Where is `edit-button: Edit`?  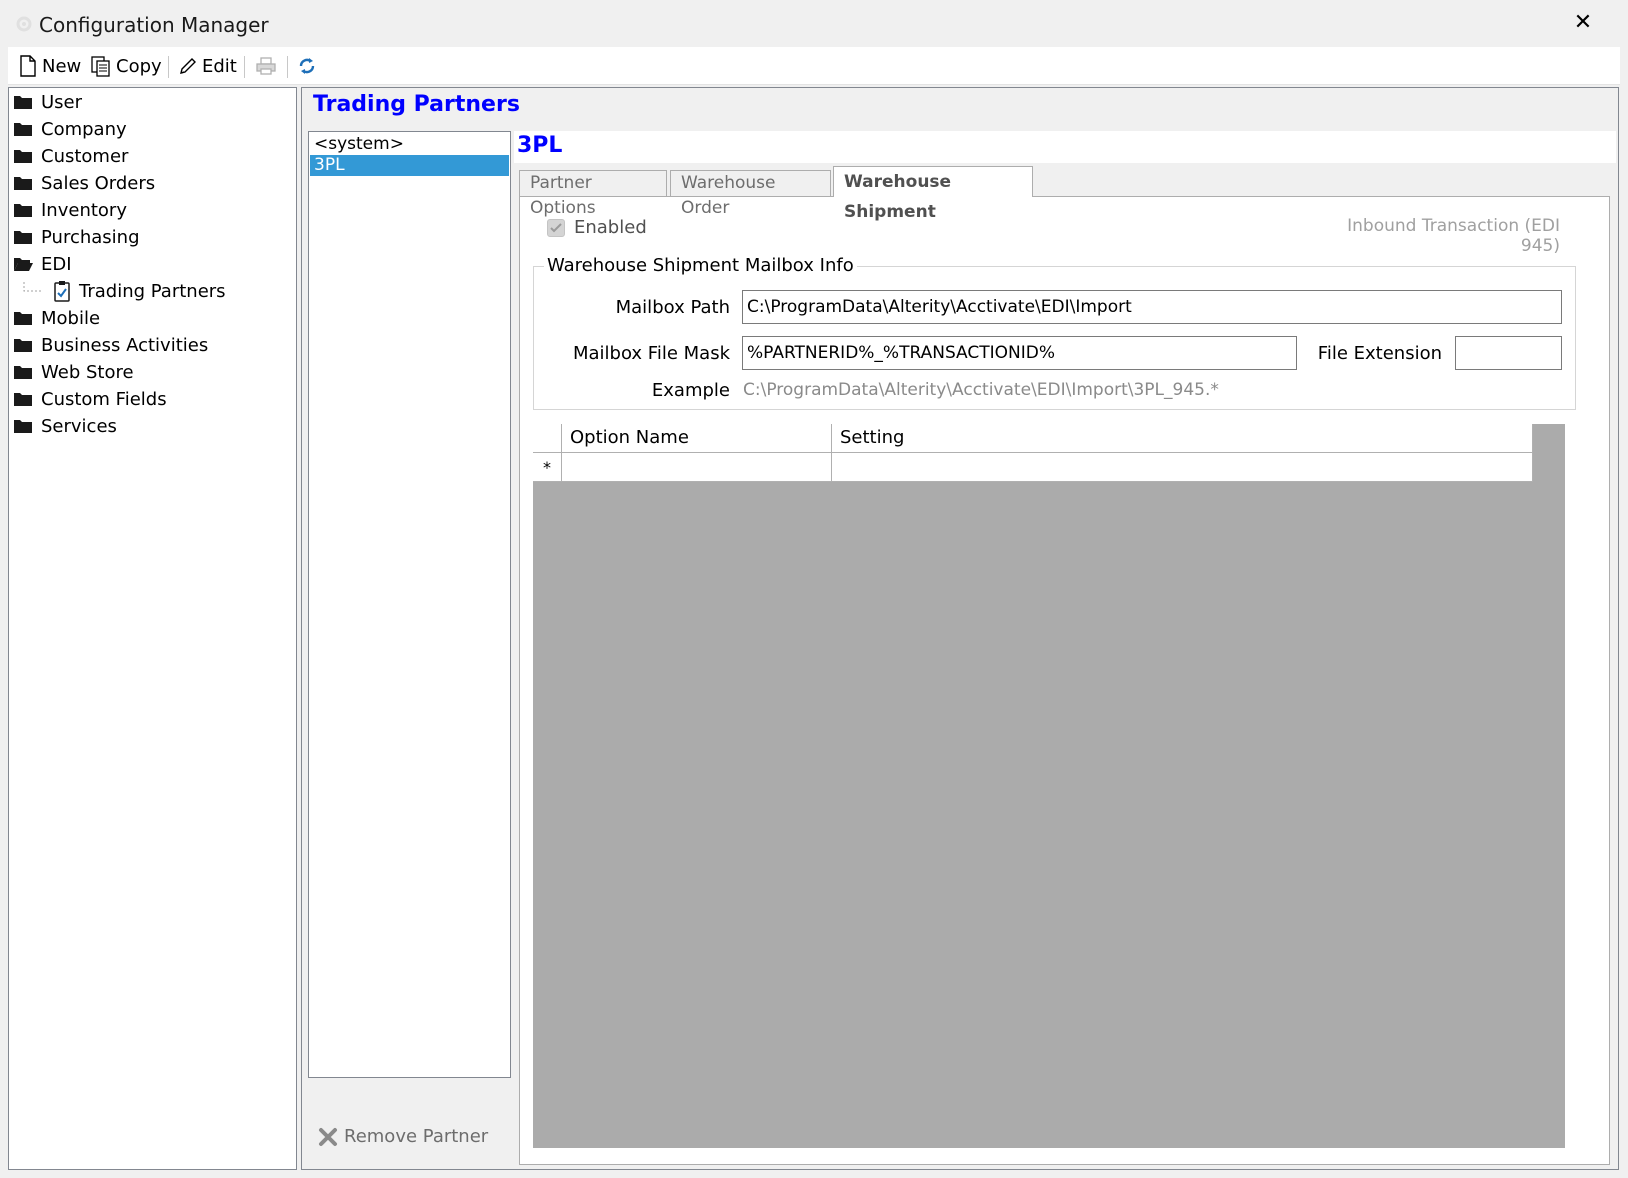
edit-button: Edit is located at coordinates (207, 66).